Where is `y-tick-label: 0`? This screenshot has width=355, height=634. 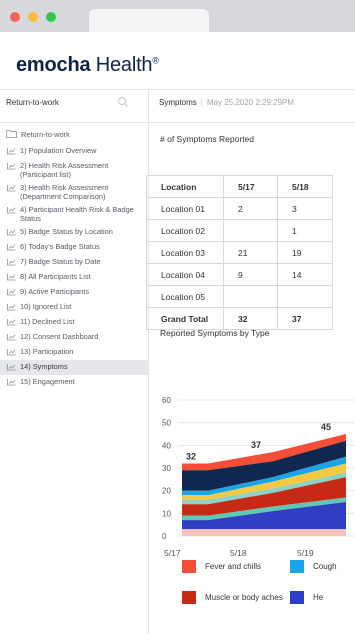 y-tick-label: 0 is located at coordinates (164, 536).